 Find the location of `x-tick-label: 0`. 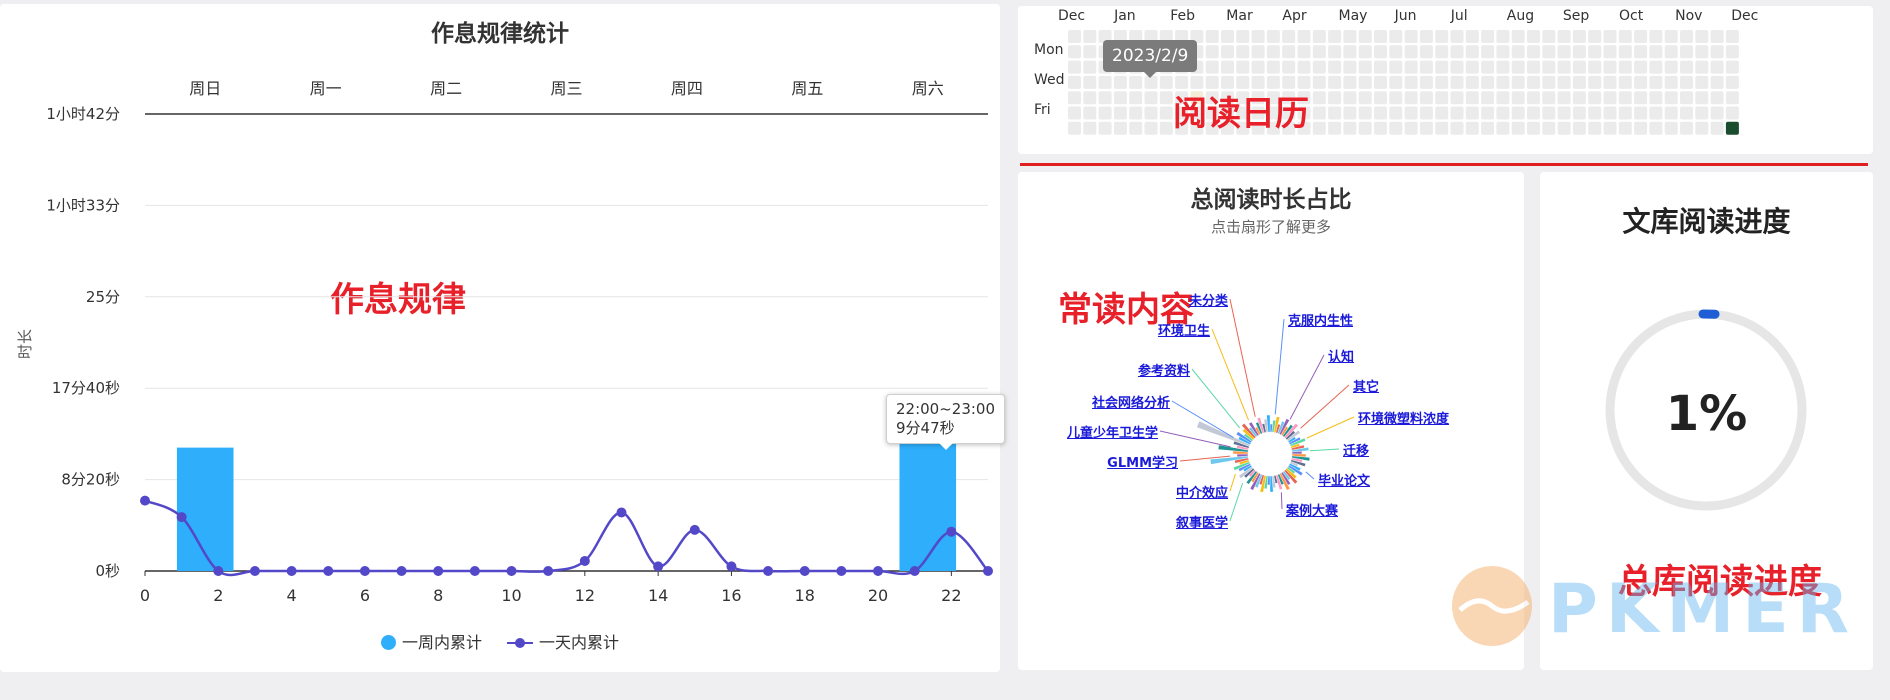

x-tick-label: 0 is located at coordinates (145, 595).